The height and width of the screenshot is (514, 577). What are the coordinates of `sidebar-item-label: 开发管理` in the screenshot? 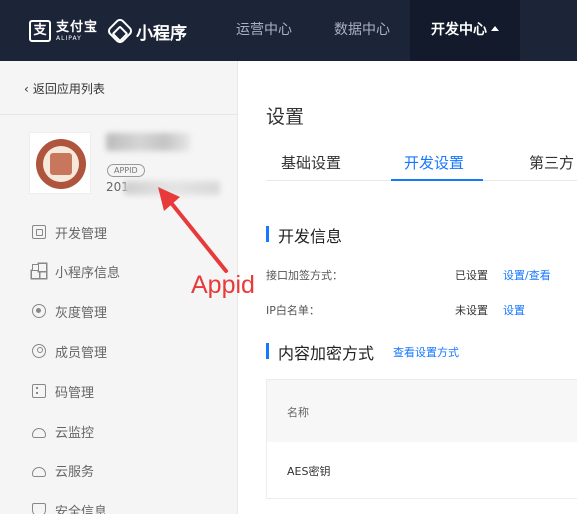 It's located at (81, 234).